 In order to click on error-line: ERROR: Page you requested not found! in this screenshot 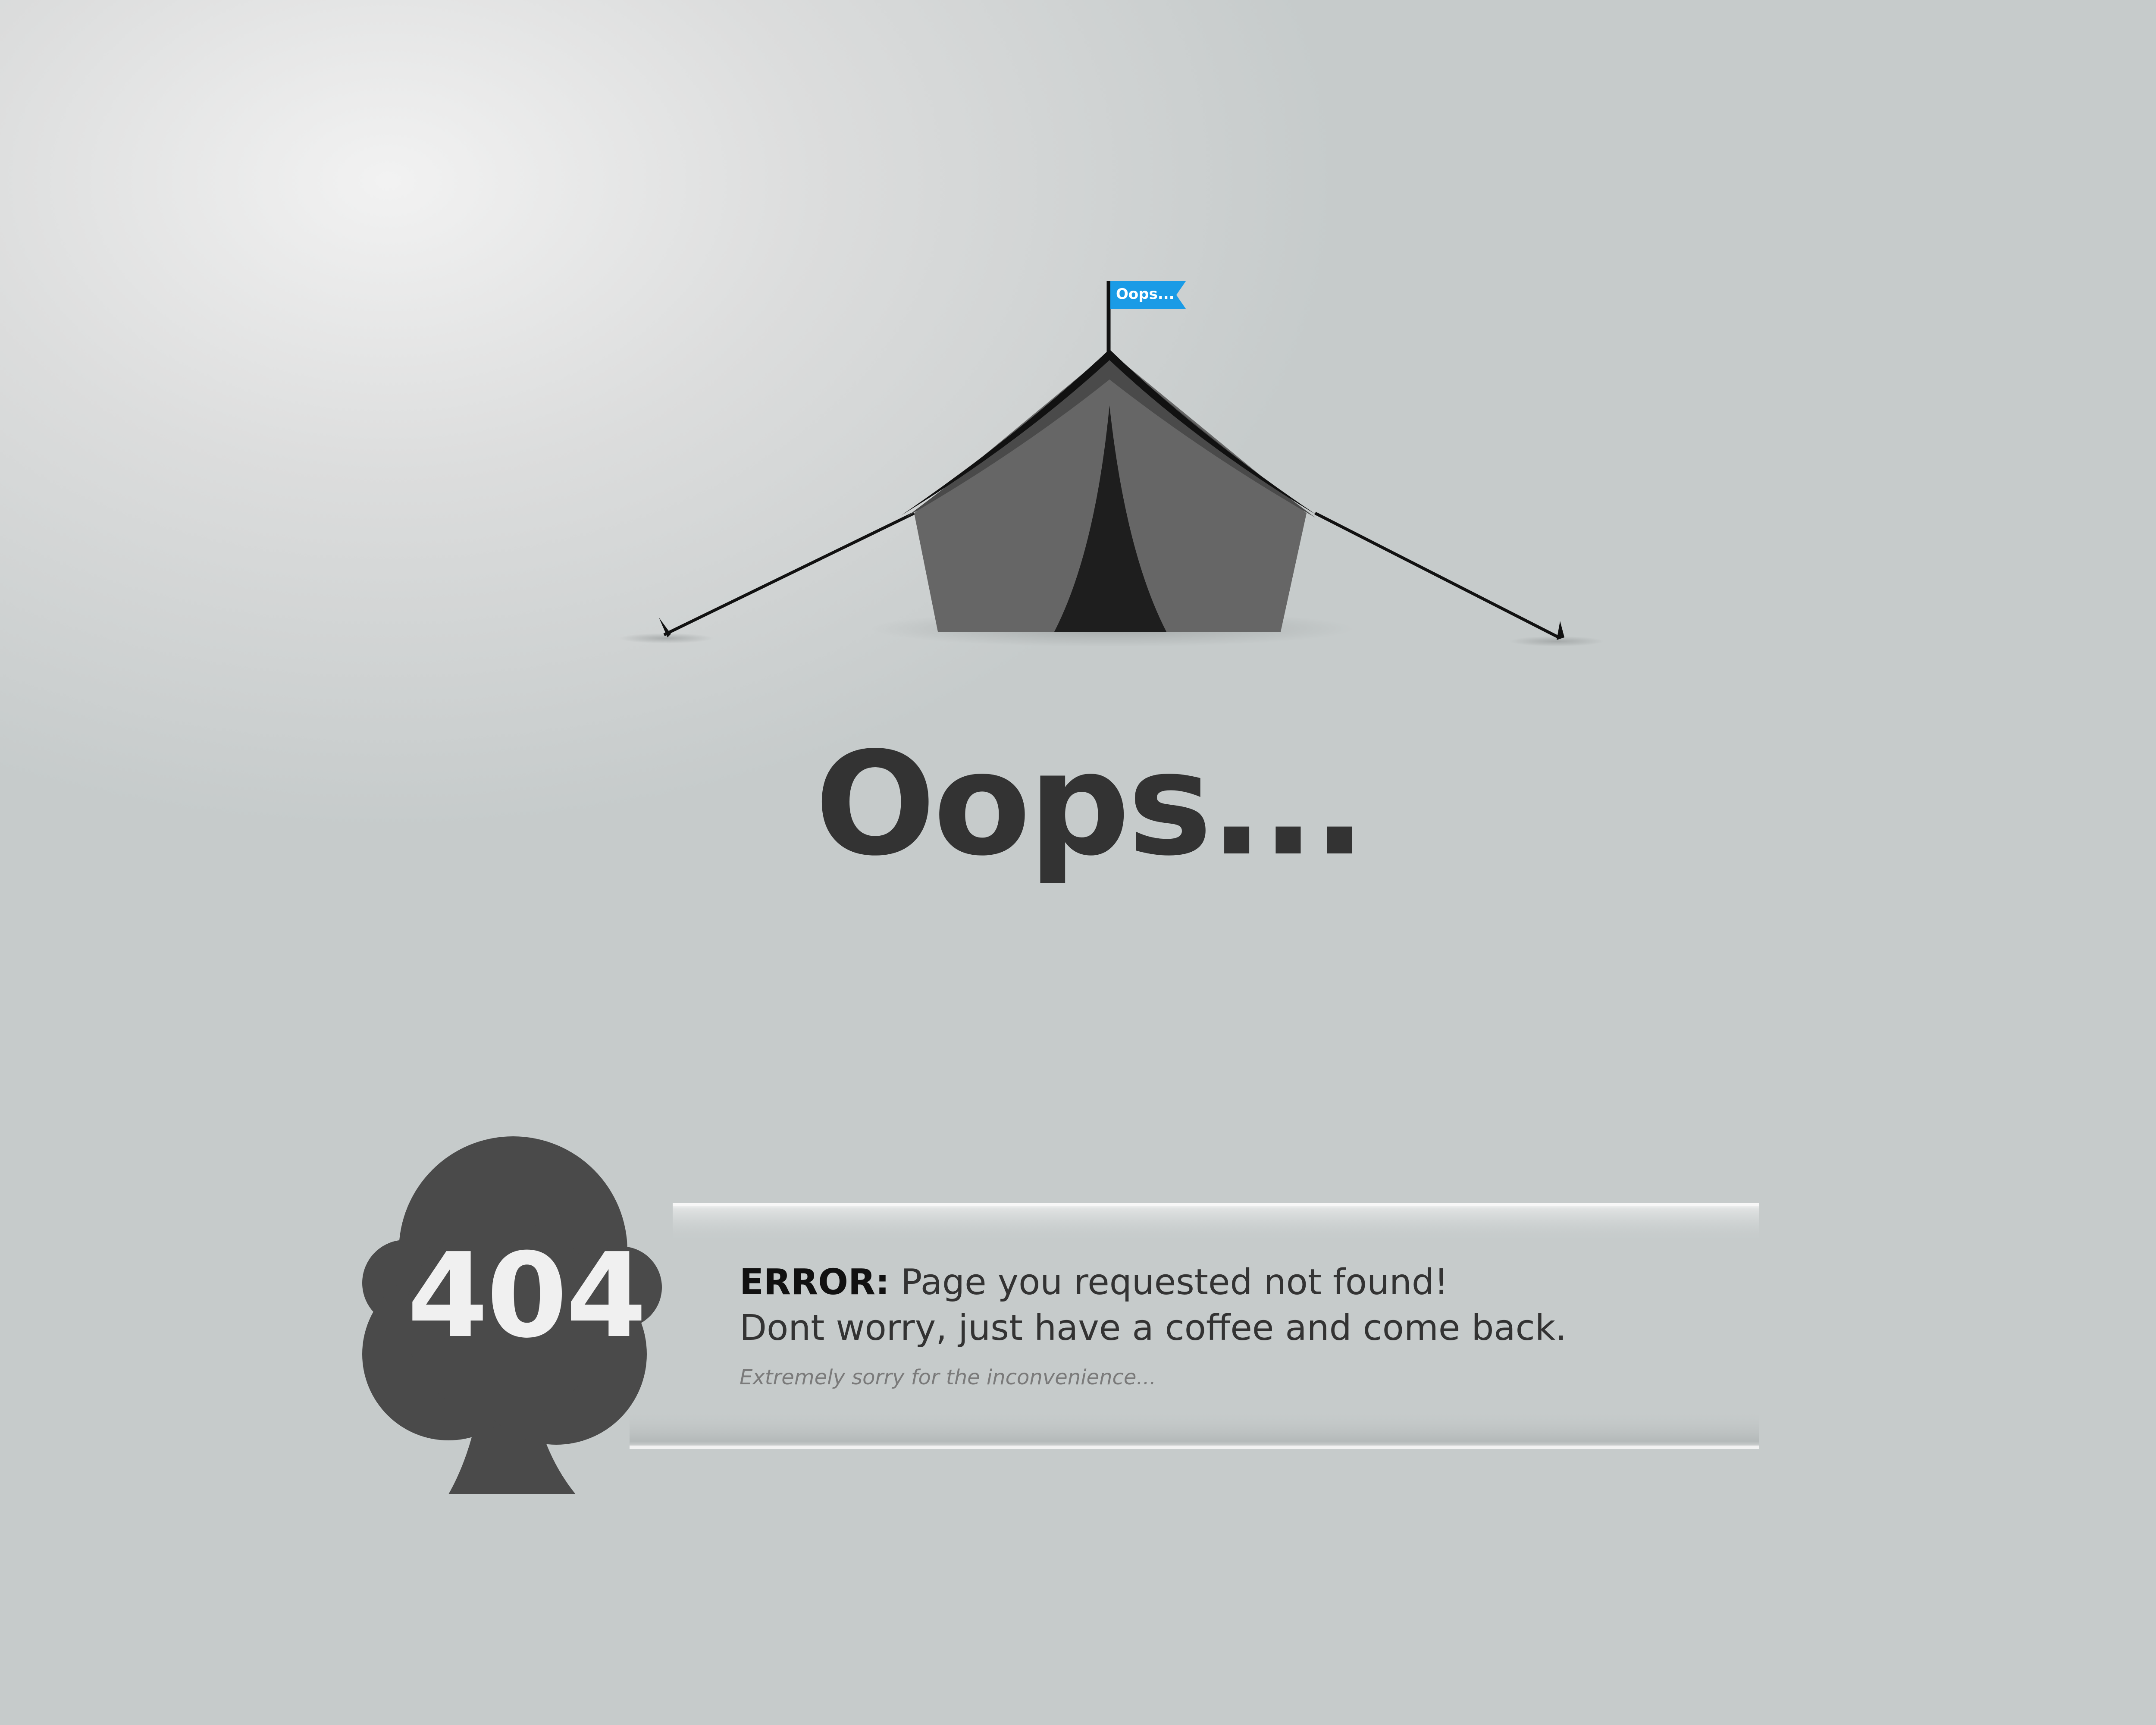, I will do `click(1235, 1283)`.